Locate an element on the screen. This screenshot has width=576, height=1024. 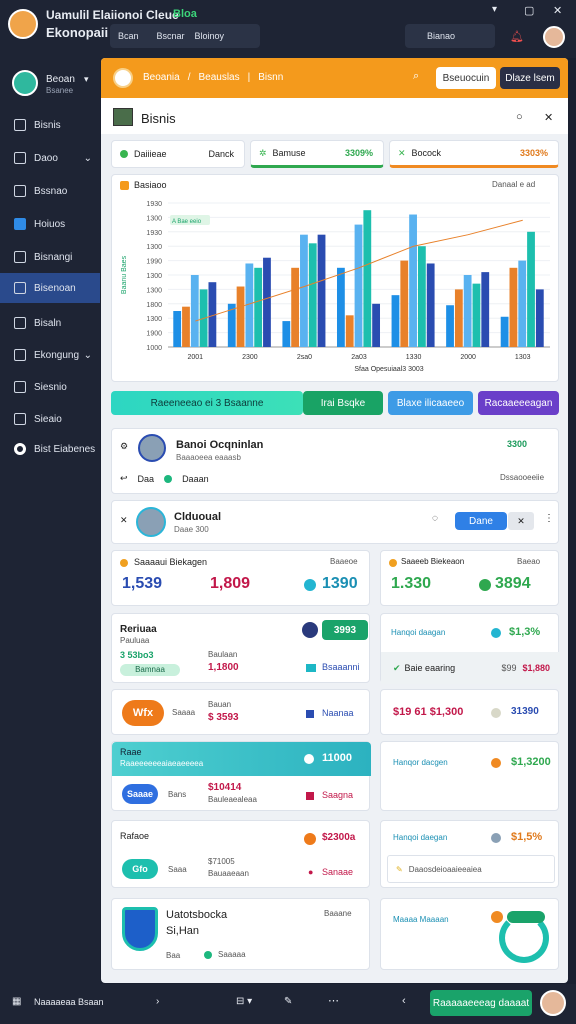
action-green-button: Irai Bsqke is located at coordinates (343, 403).